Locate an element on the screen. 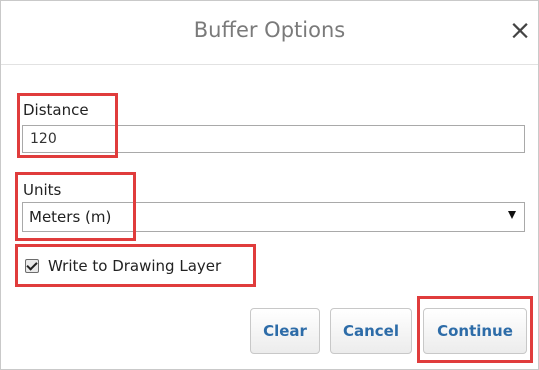  chevron-down-icon is located at coordinates (512, 215).